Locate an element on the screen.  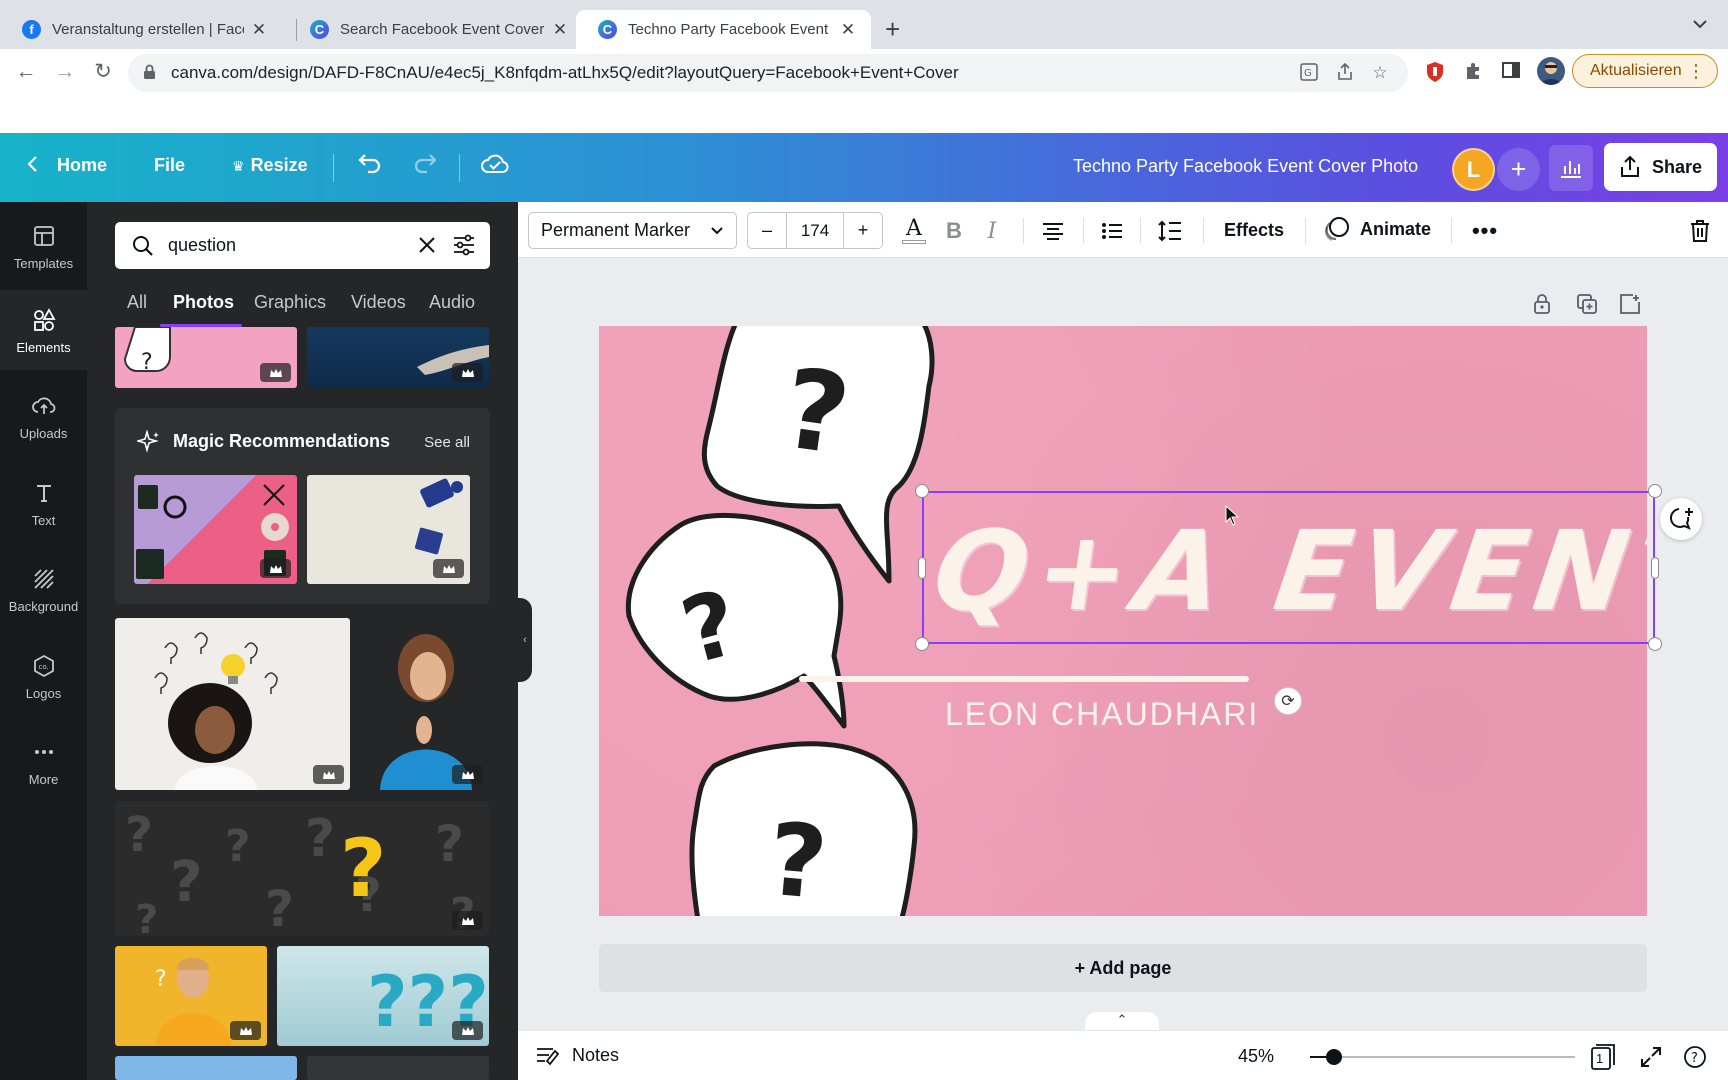
rail-item-more: More is located at coordinates (43, 762).